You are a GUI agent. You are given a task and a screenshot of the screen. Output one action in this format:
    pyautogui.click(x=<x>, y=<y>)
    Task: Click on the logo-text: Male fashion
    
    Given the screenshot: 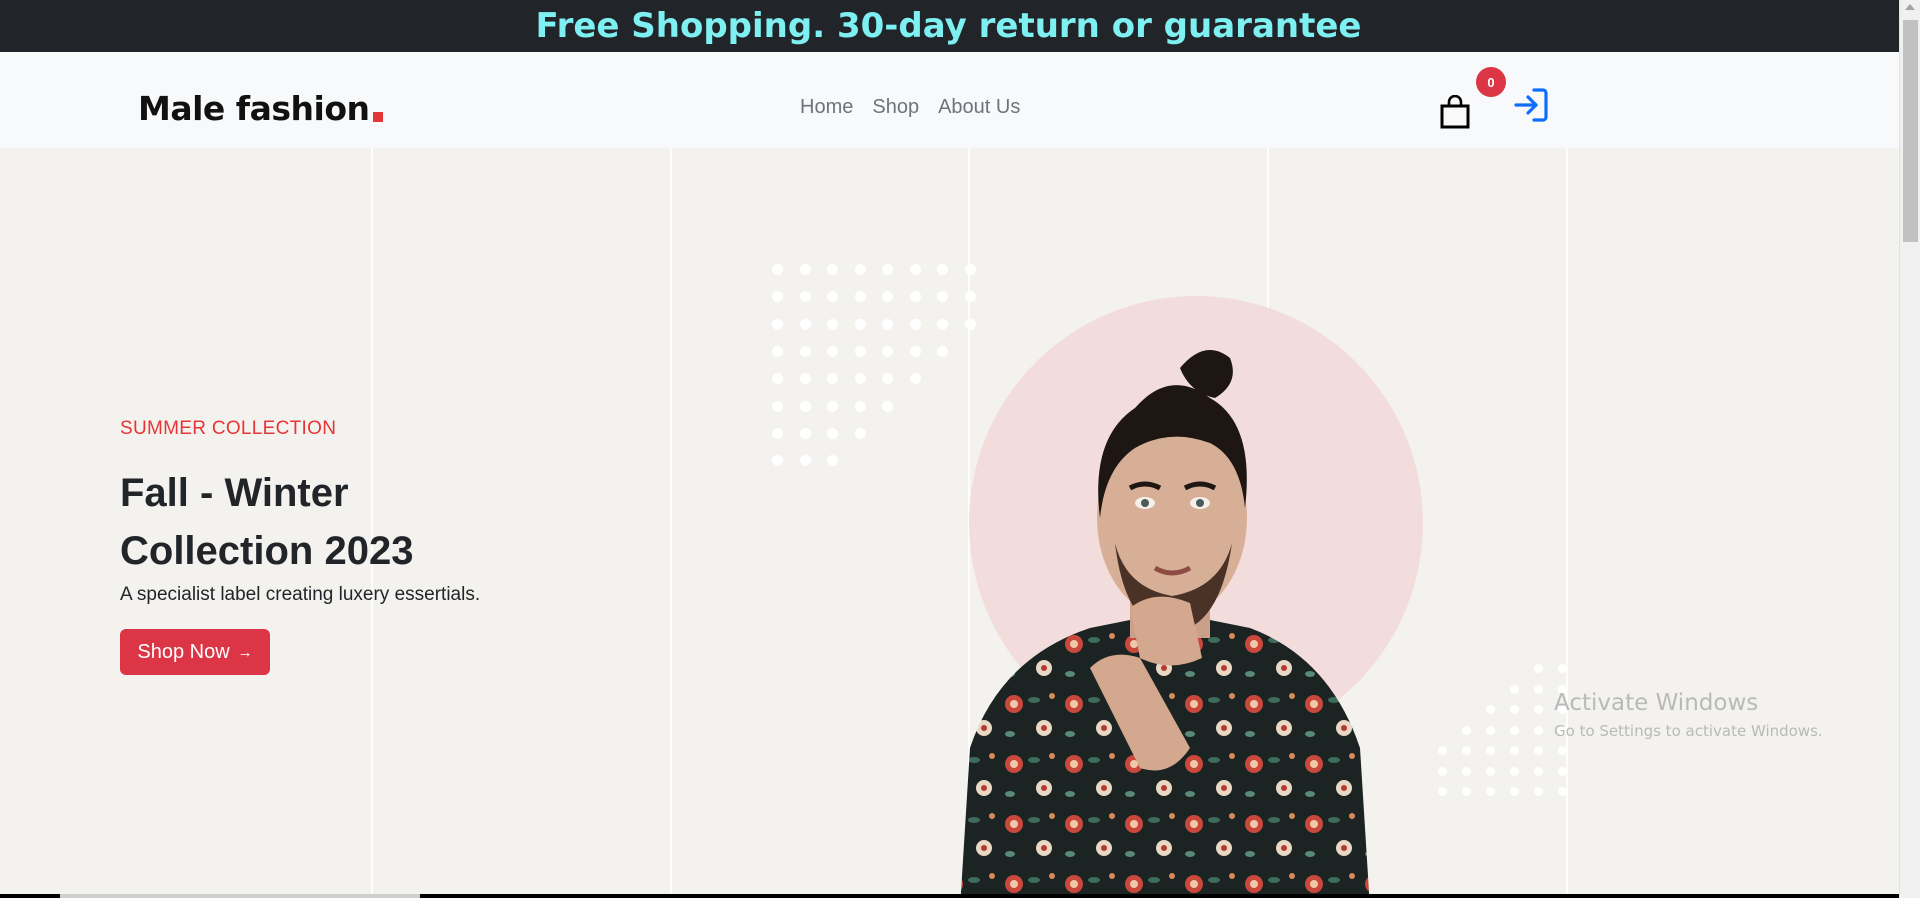 What is the action you would take?
    pyautogui.click(x=254, y=108)
    